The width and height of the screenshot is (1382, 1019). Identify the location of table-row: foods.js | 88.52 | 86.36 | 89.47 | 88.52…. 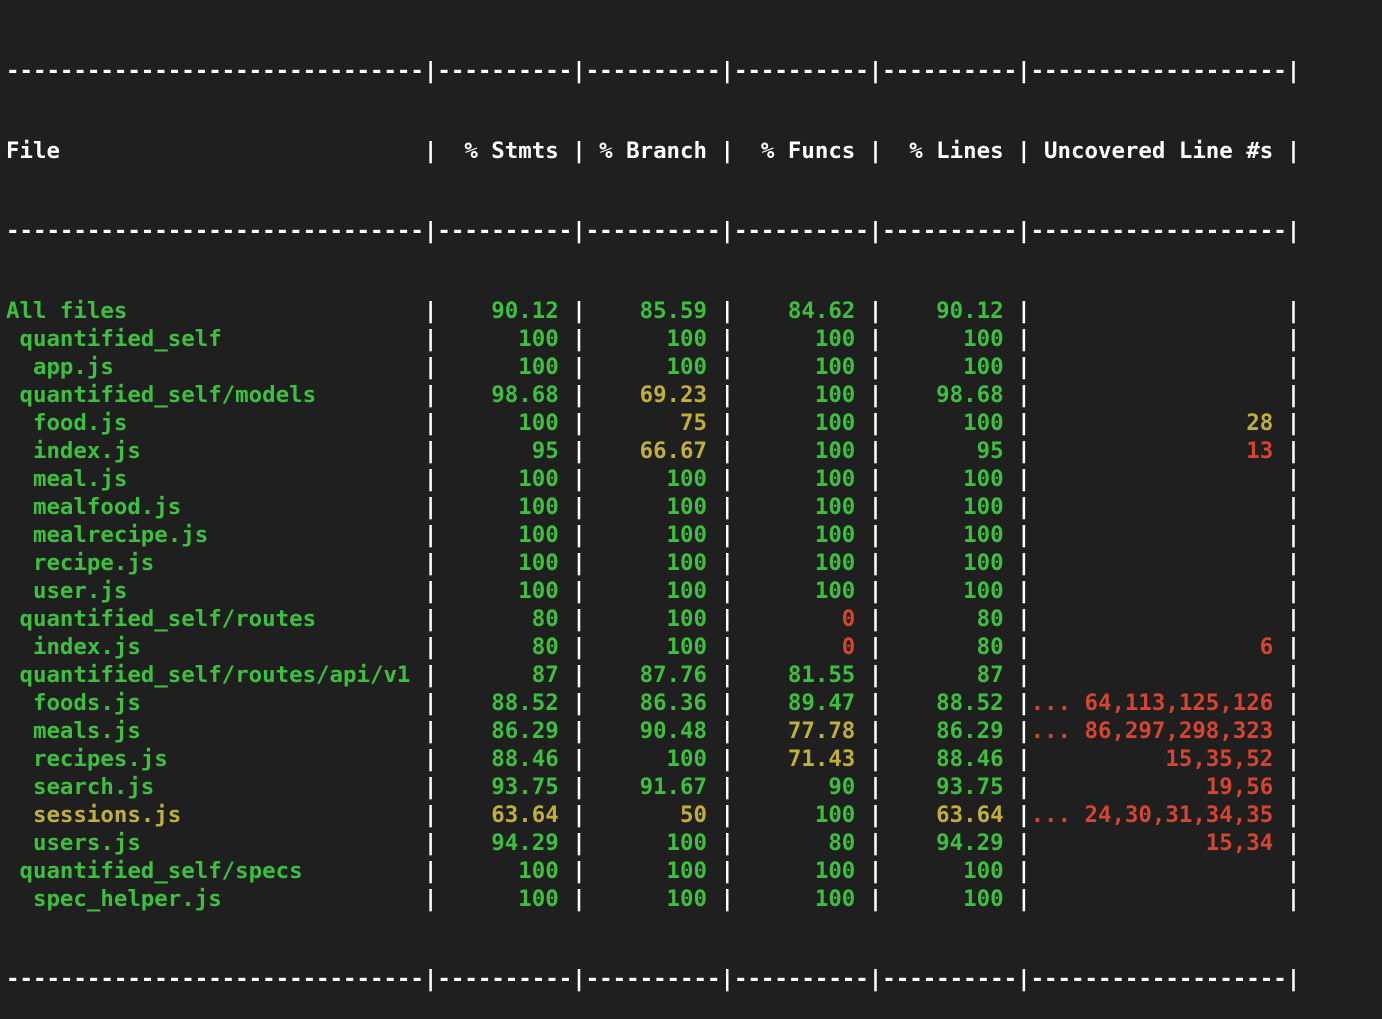
(653, 703).